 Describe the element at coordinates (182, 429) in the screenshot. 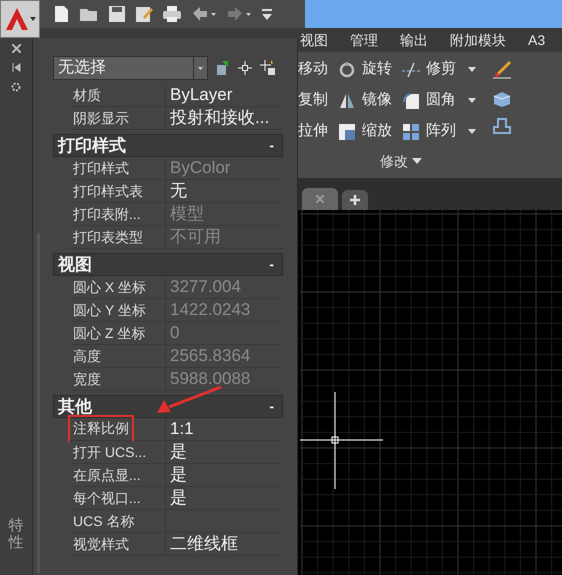

I see `property-value: 1:1` at that location.